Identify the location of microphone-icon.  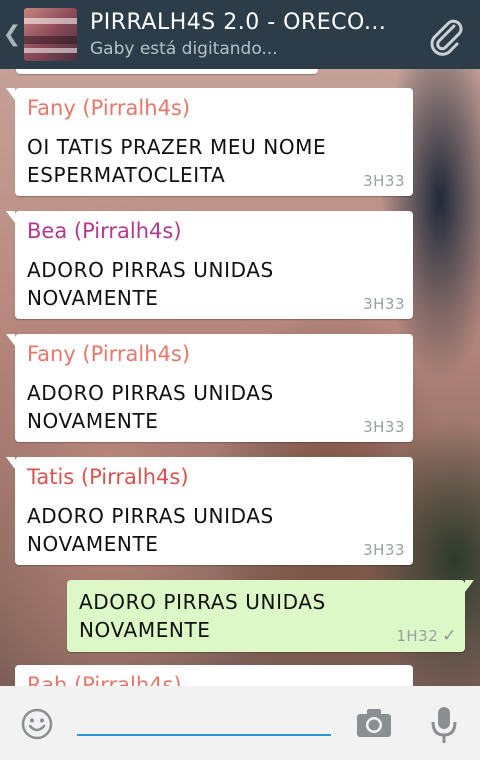
(444, 725).